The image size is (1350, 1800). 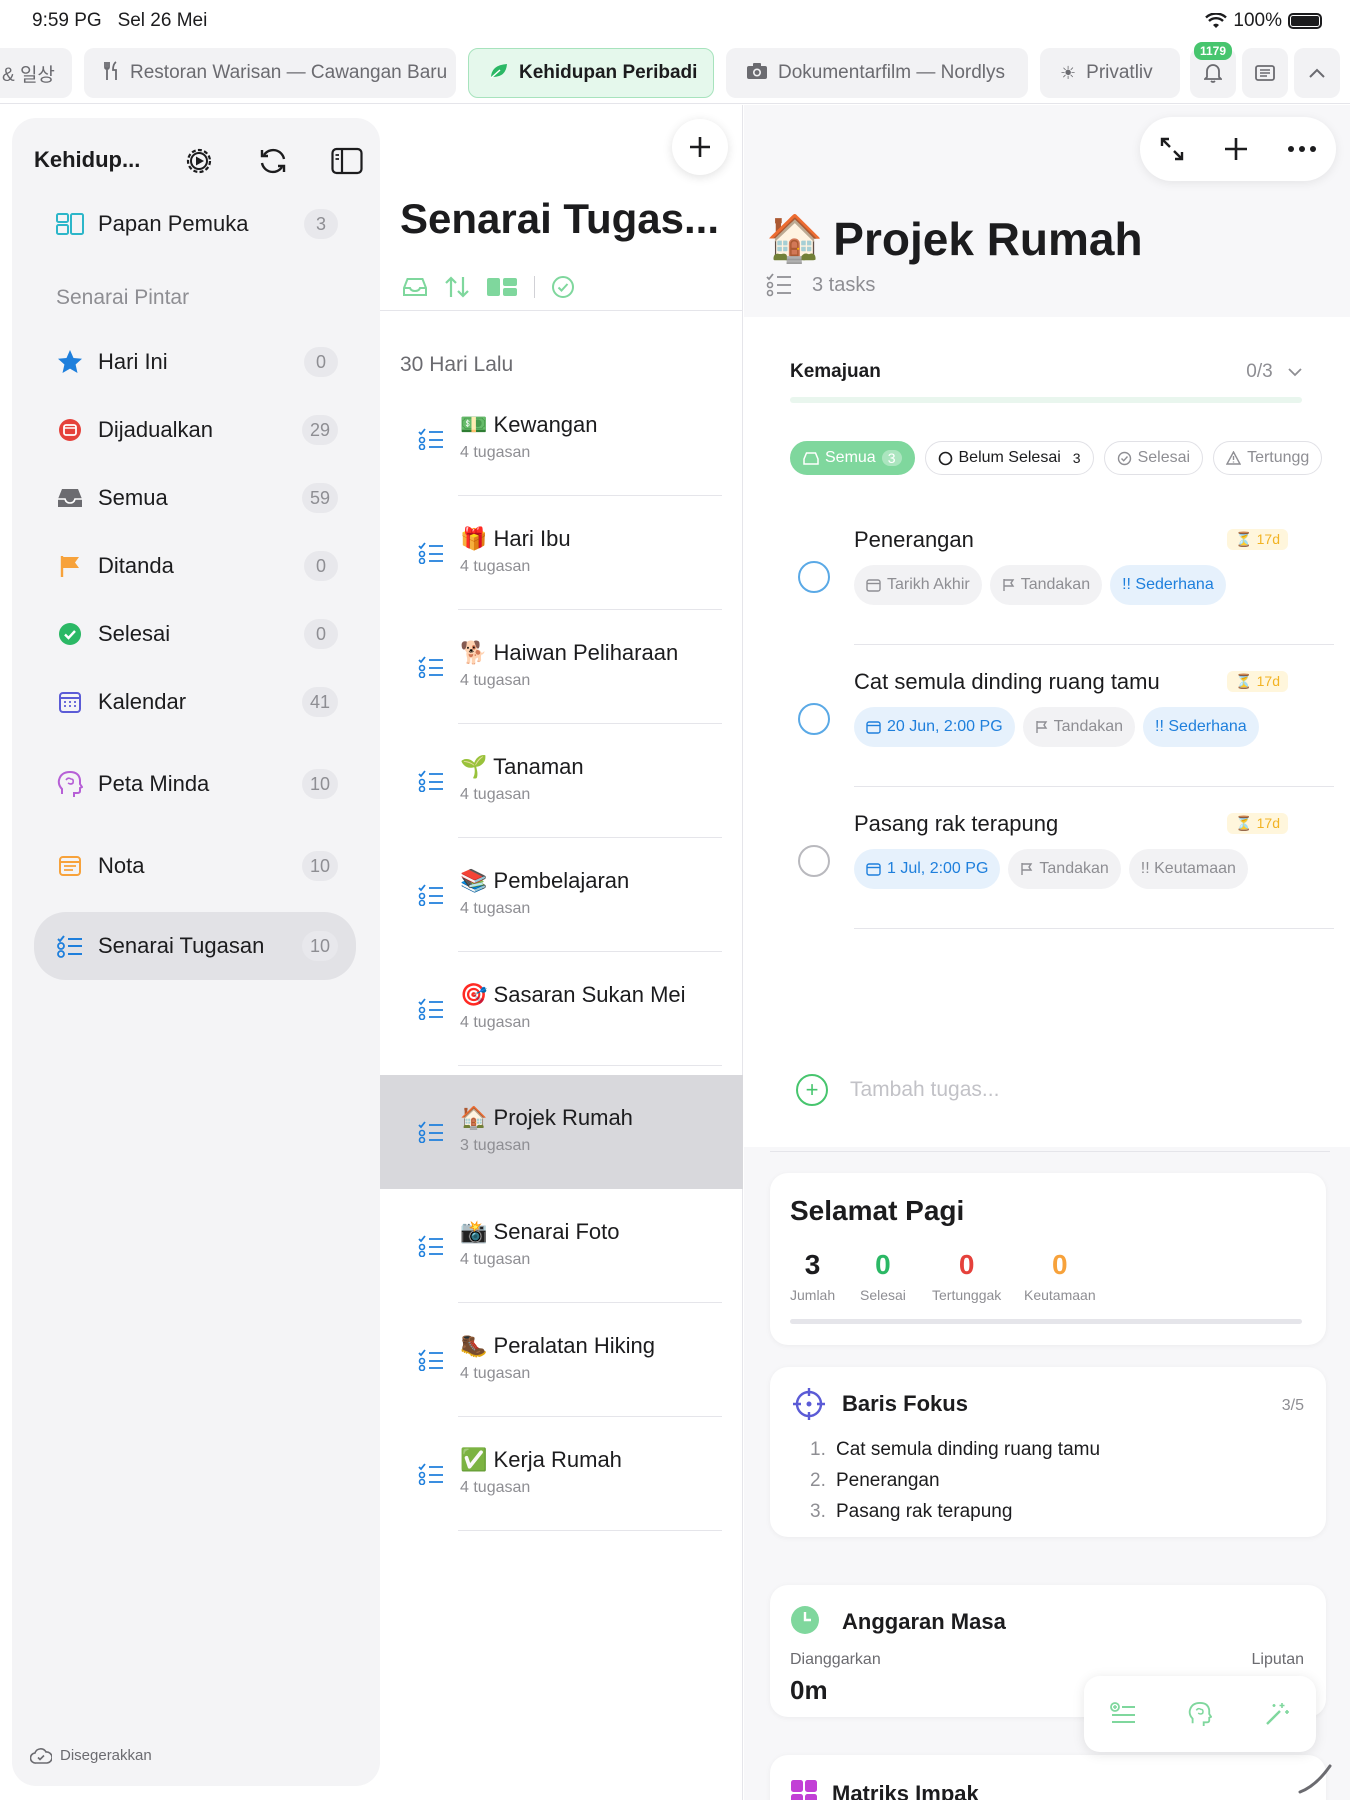 I want to click on focus-item: 2. Penerangan, so click(x=955, y=1485).